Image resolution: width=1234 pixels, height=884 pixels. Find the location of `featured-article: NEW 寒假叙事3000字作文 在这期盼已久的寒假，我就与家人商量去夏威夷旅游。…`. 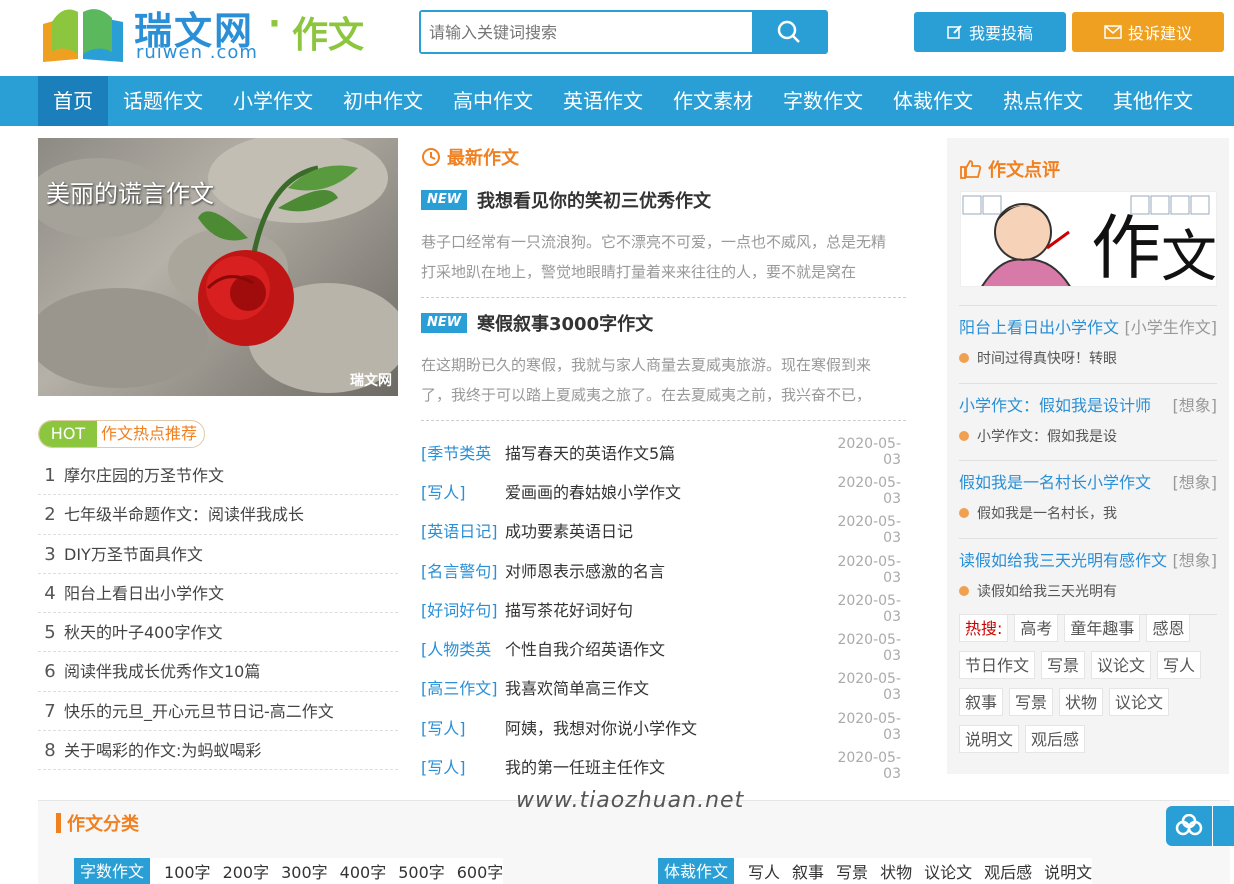

featured-article: NEW 寒假叙事3000字作文 在这期盼已久的寒假，我就与家人商量去夏威夷旅游。… is located at coordinates (663, 365).